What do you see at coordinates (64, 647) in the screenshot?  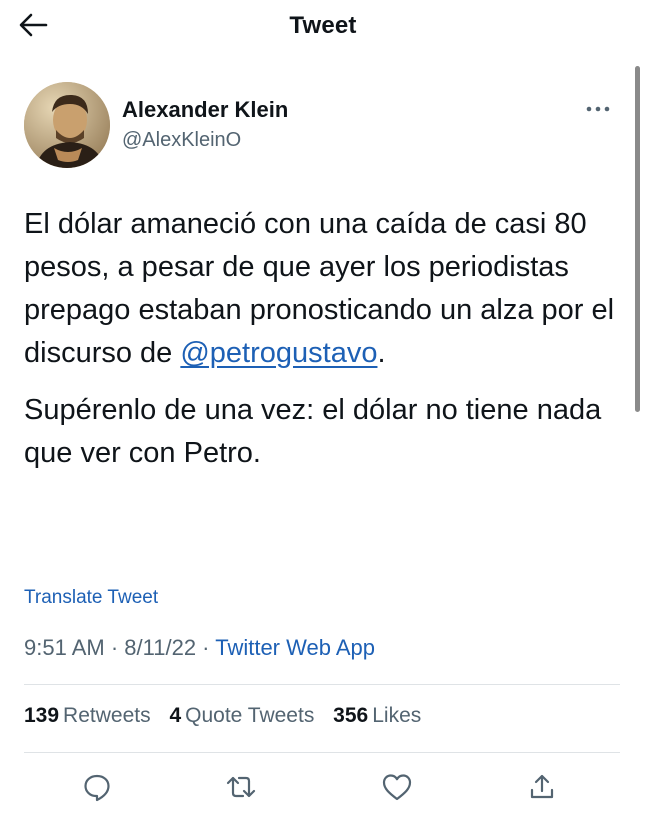 I see `tweet-time: 9:51 AM` at bounding box center [64, 647].